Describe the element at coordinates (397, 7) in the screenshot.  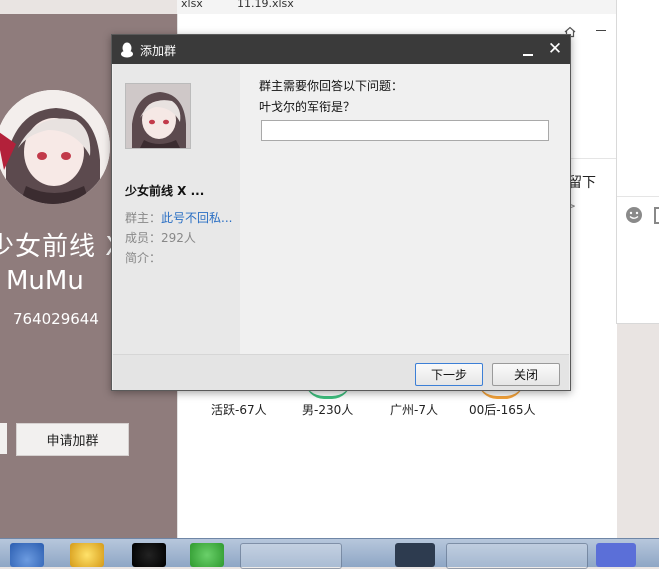
I see `background-file-strip: xlsx 11.19.xlsx` at that location.